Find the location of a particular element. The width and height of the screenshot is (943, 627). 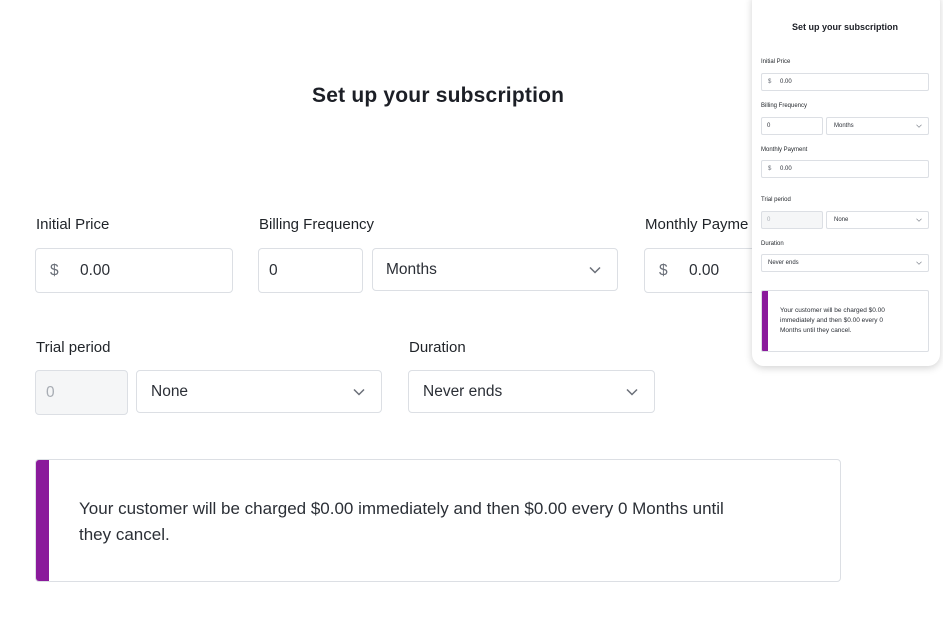

trial-period-unit-value: None is located at coordinates (170, 391).